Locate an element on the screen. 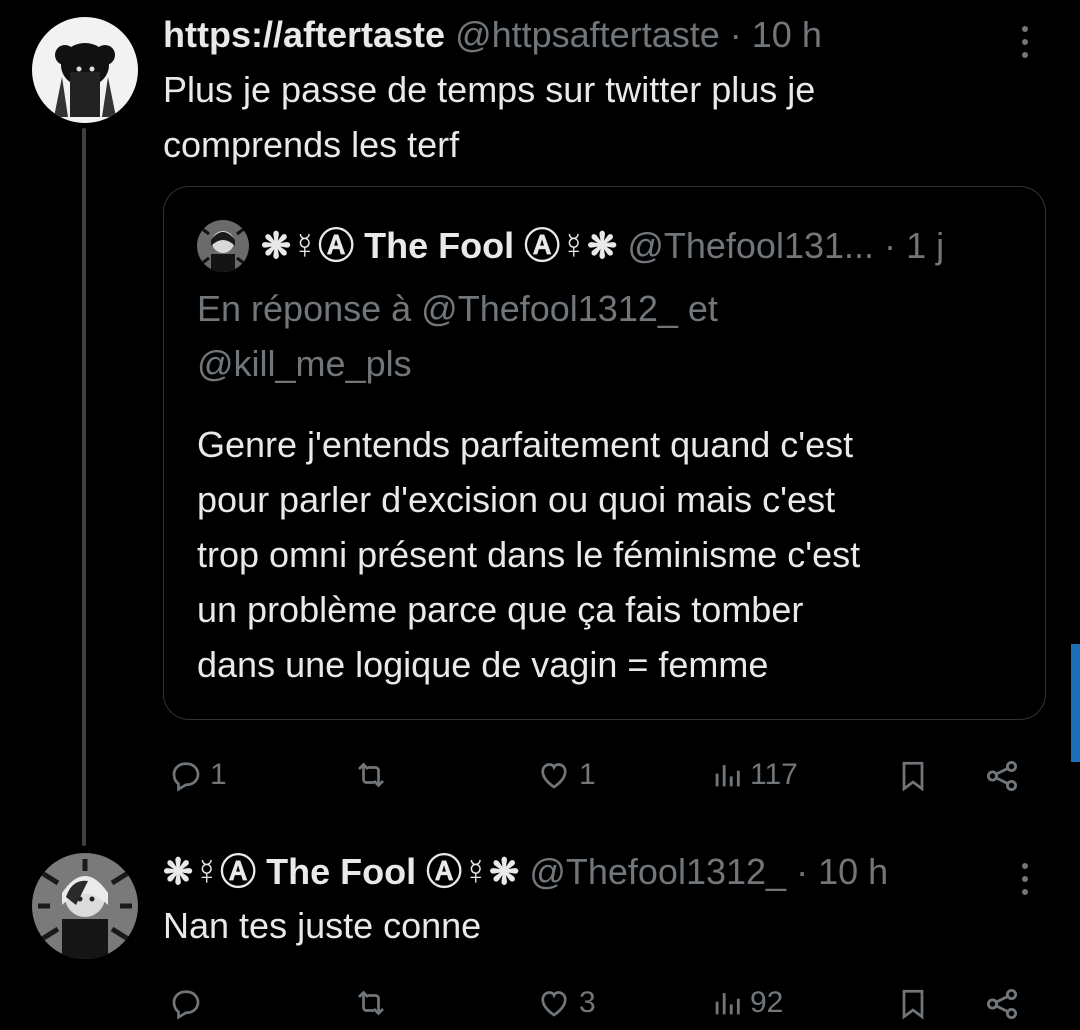  reply-button: 1 is located at coordinates (197, 775).